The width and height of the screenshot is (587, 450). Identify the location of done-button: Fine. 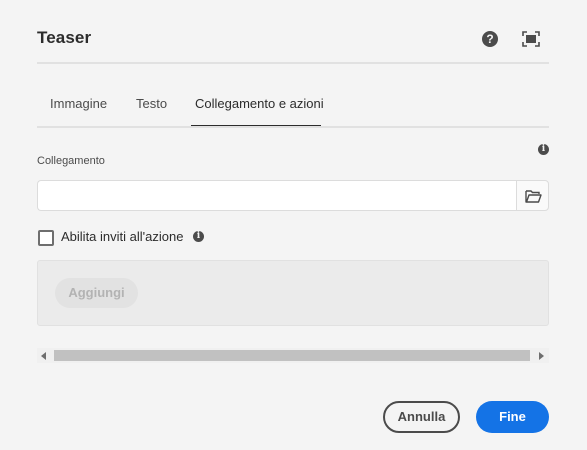
(512, 417).